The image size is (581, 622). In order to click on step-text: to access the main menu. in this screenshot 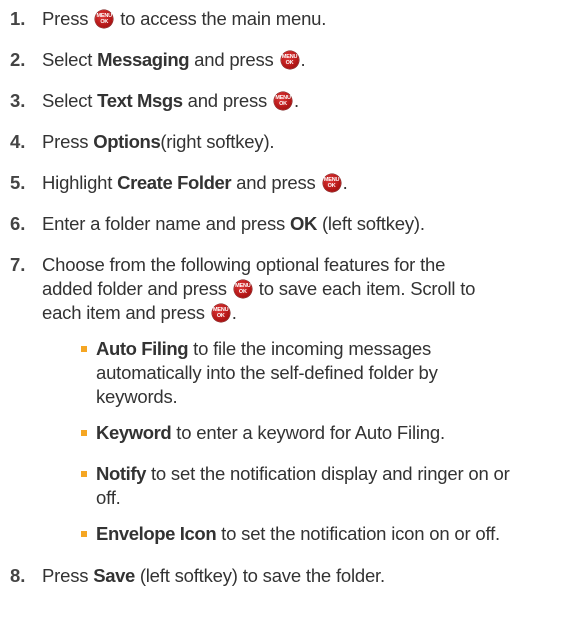, I will do `click(223, 18)`.